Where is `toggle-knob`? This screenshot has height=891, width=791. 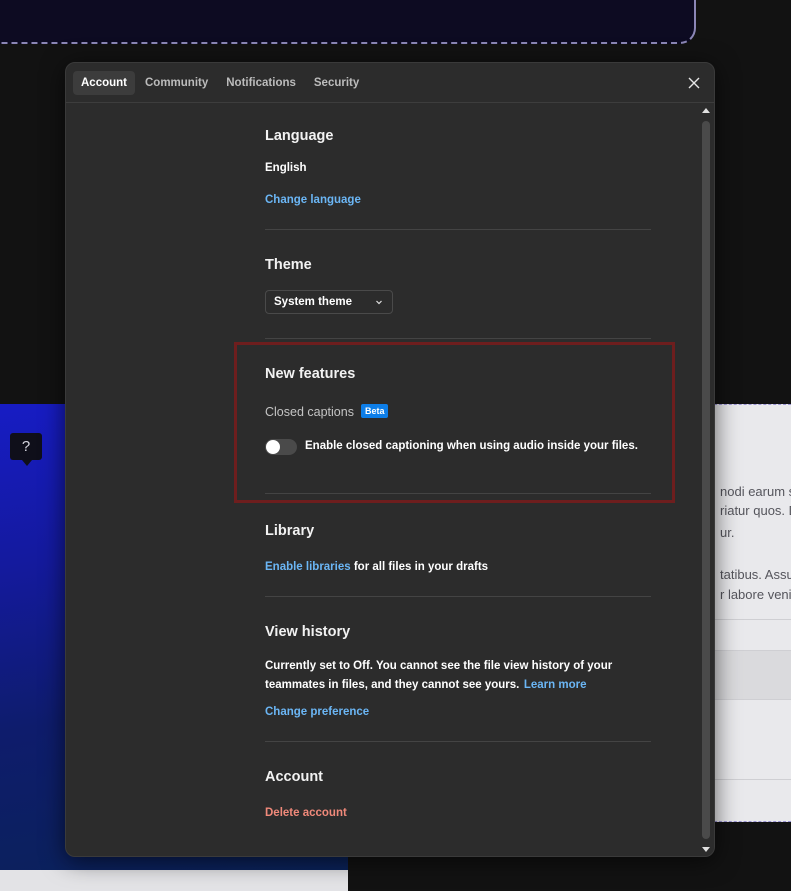 toggle-knob is located at coordinates (273, 447).